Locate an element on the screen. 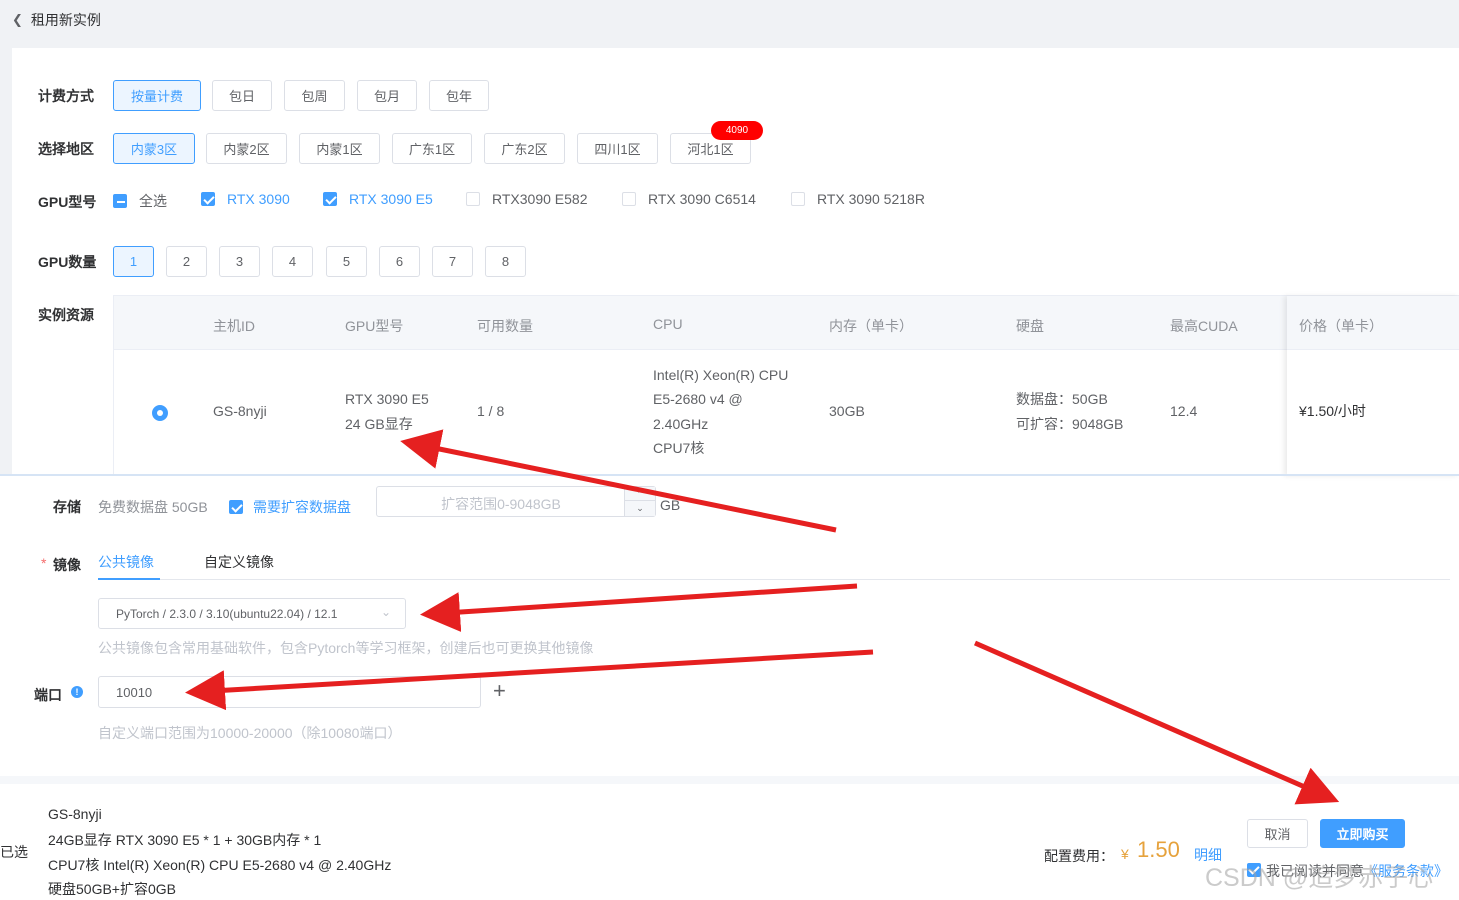 Image resolution: width=1459 pixels, height=900 pixels. billing-option-daily: 包日 is located at coordinates (242, 95).